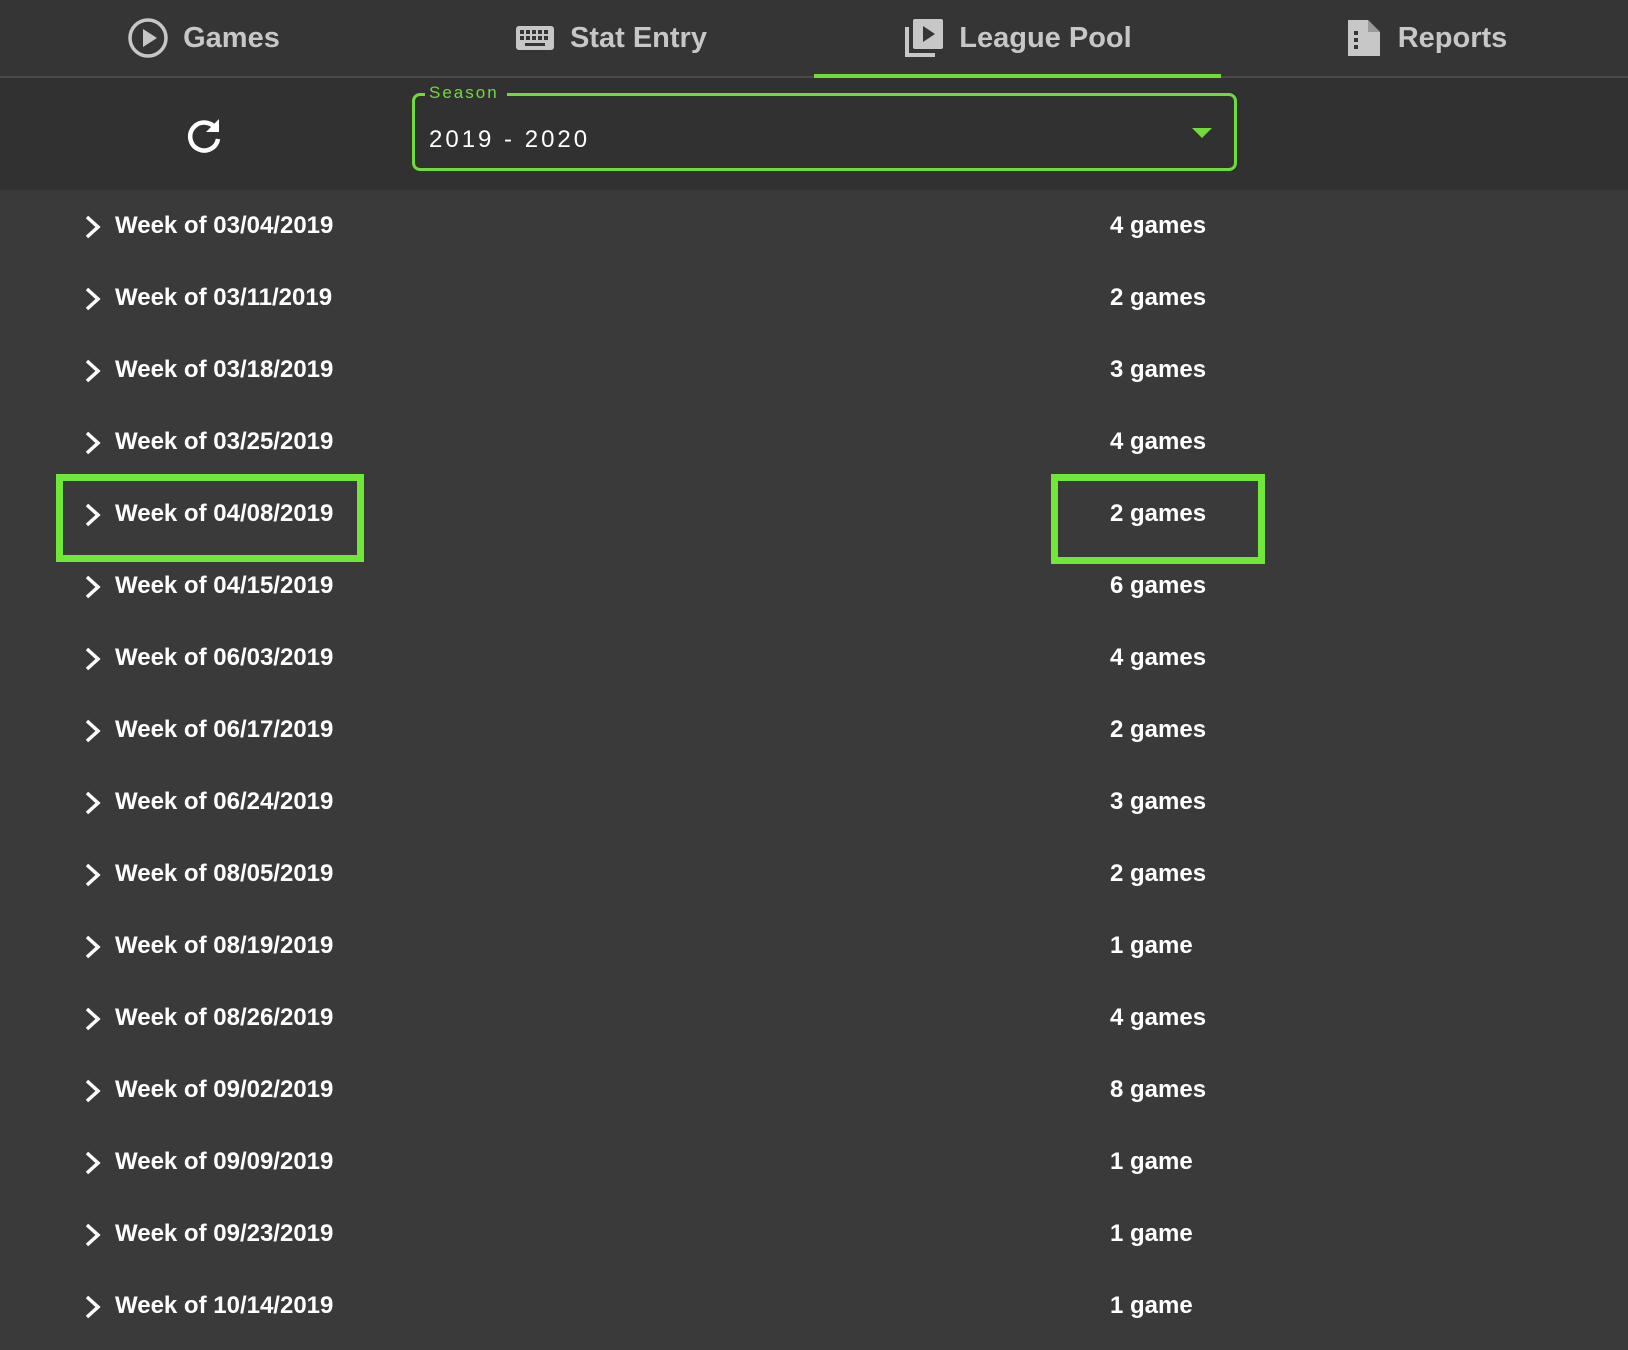  I want to click on week-label: Week of 09/23/2019, so click(224, 1233).